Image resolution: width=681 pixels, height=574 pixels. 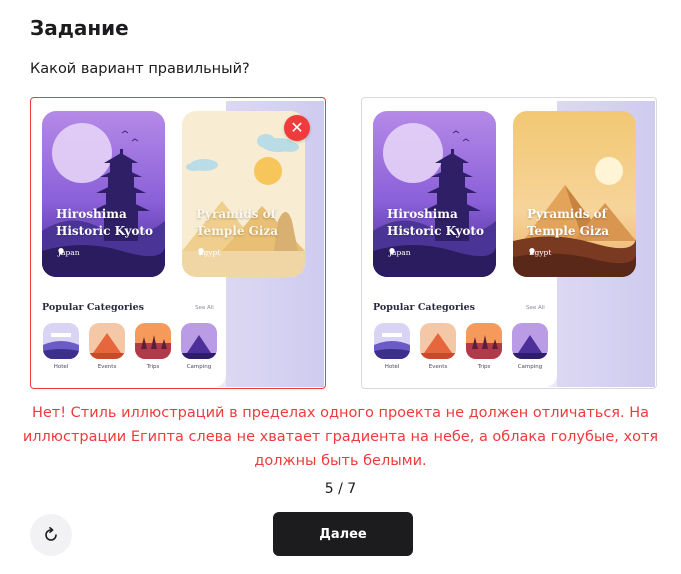 What do you see at coordinates (340, 489) in the screenshot?
I see `progress-counter: 5 / 7` at bounding box center [340, 489].